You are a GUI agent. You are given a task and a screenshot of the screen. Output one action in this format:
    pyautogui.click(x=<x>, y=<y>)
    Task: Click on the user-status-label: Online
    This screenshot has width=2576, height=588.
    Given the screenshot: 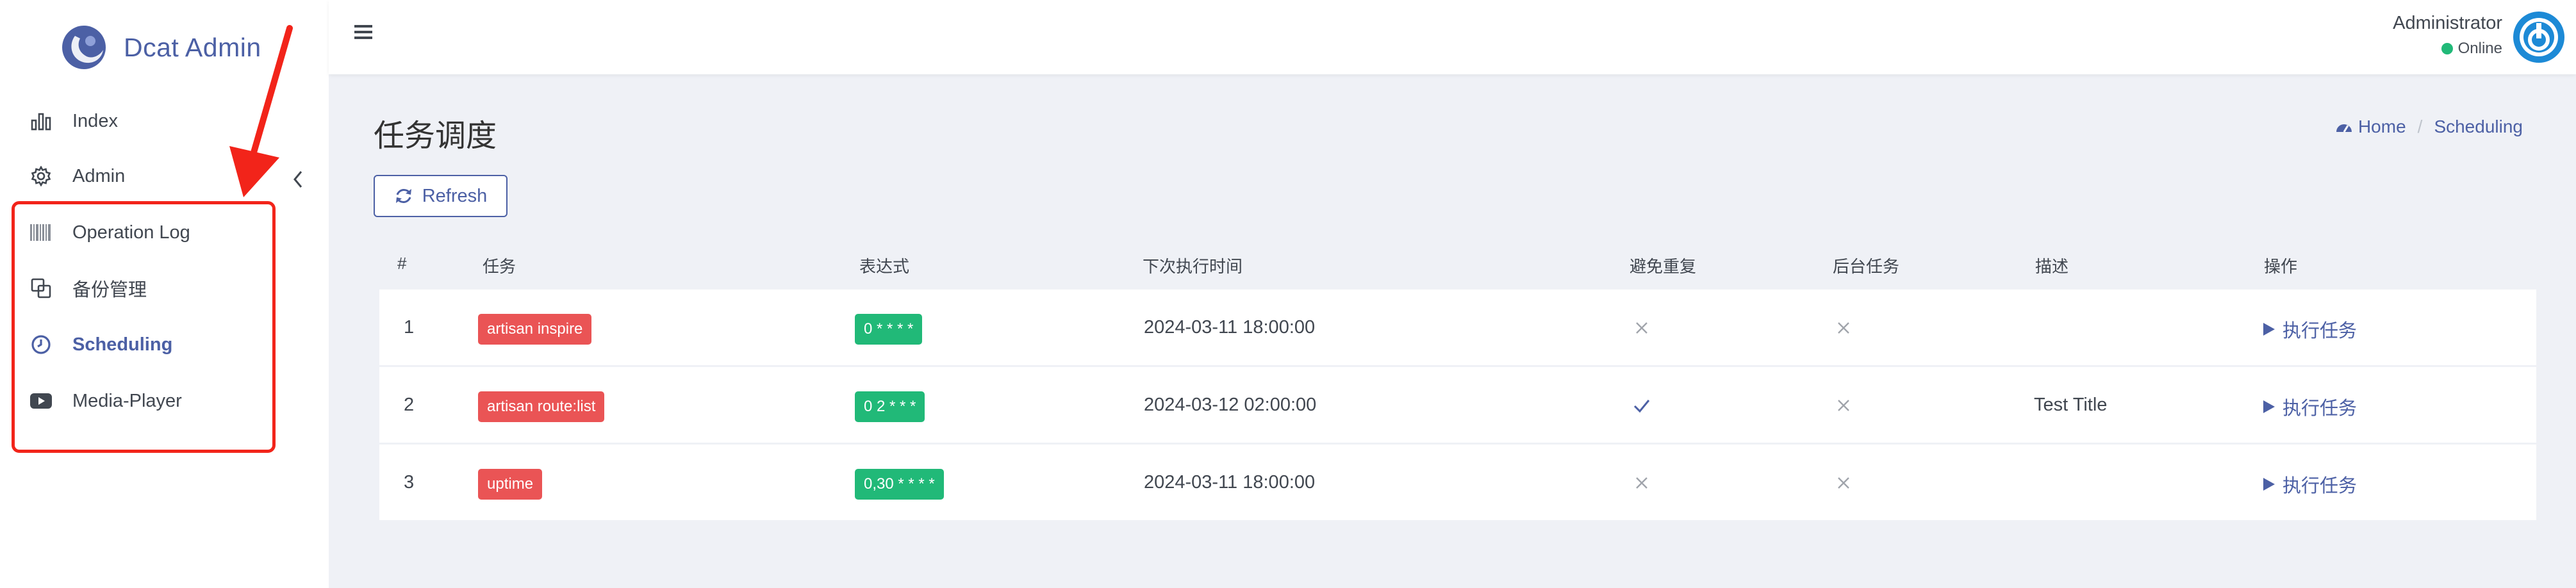 What is the action you would take?
    pyautogui.click(x=2479, y=48)
    